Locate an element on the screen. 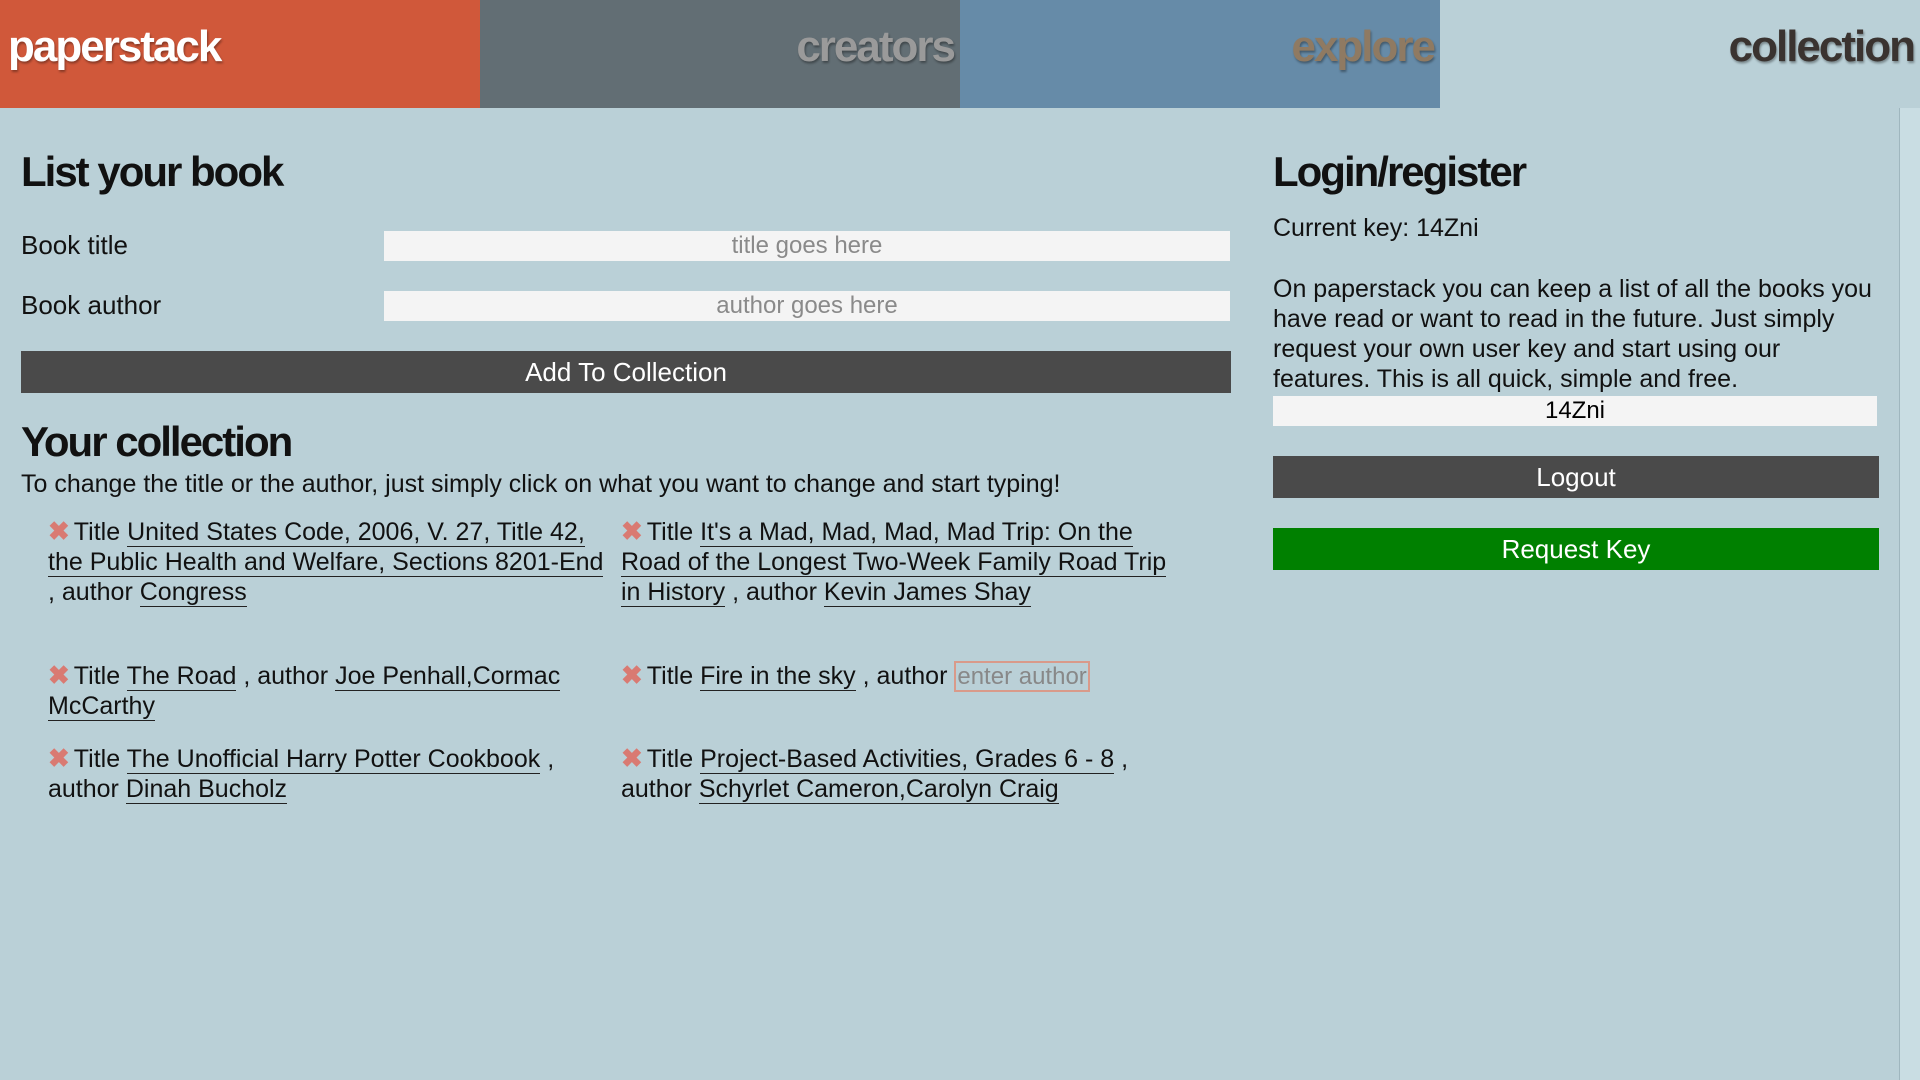  vertical-scrollbar is located at coordinates (1909, 594).